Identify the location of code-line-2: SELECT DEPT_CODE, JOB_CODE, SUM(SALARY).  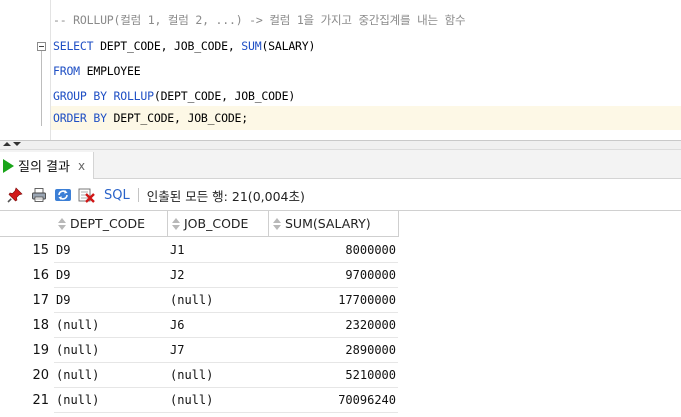
(184, 46).